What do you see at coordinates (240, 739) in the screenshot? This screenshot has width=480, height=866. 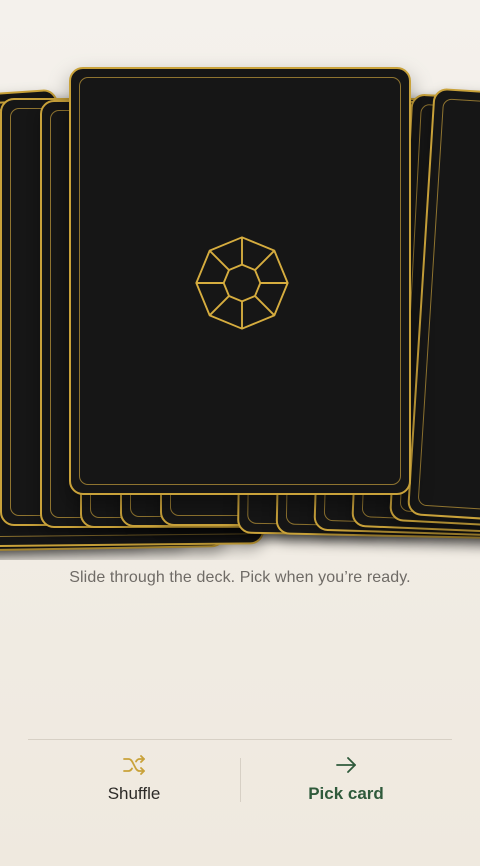 I see `divider` at bounding box center [240, 739].